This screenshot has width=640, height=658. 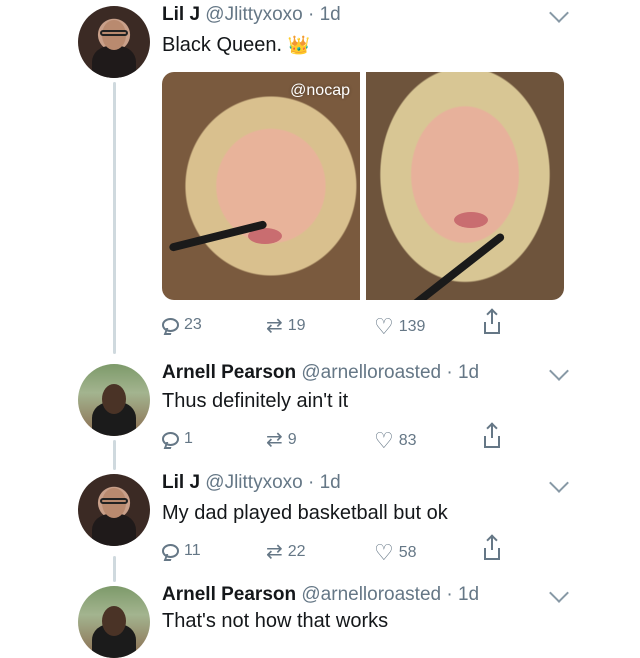 What do you see at coordinates (192, 550) in the screenshot?
I see `reply-count: 11` at bounding box center [192, 550].